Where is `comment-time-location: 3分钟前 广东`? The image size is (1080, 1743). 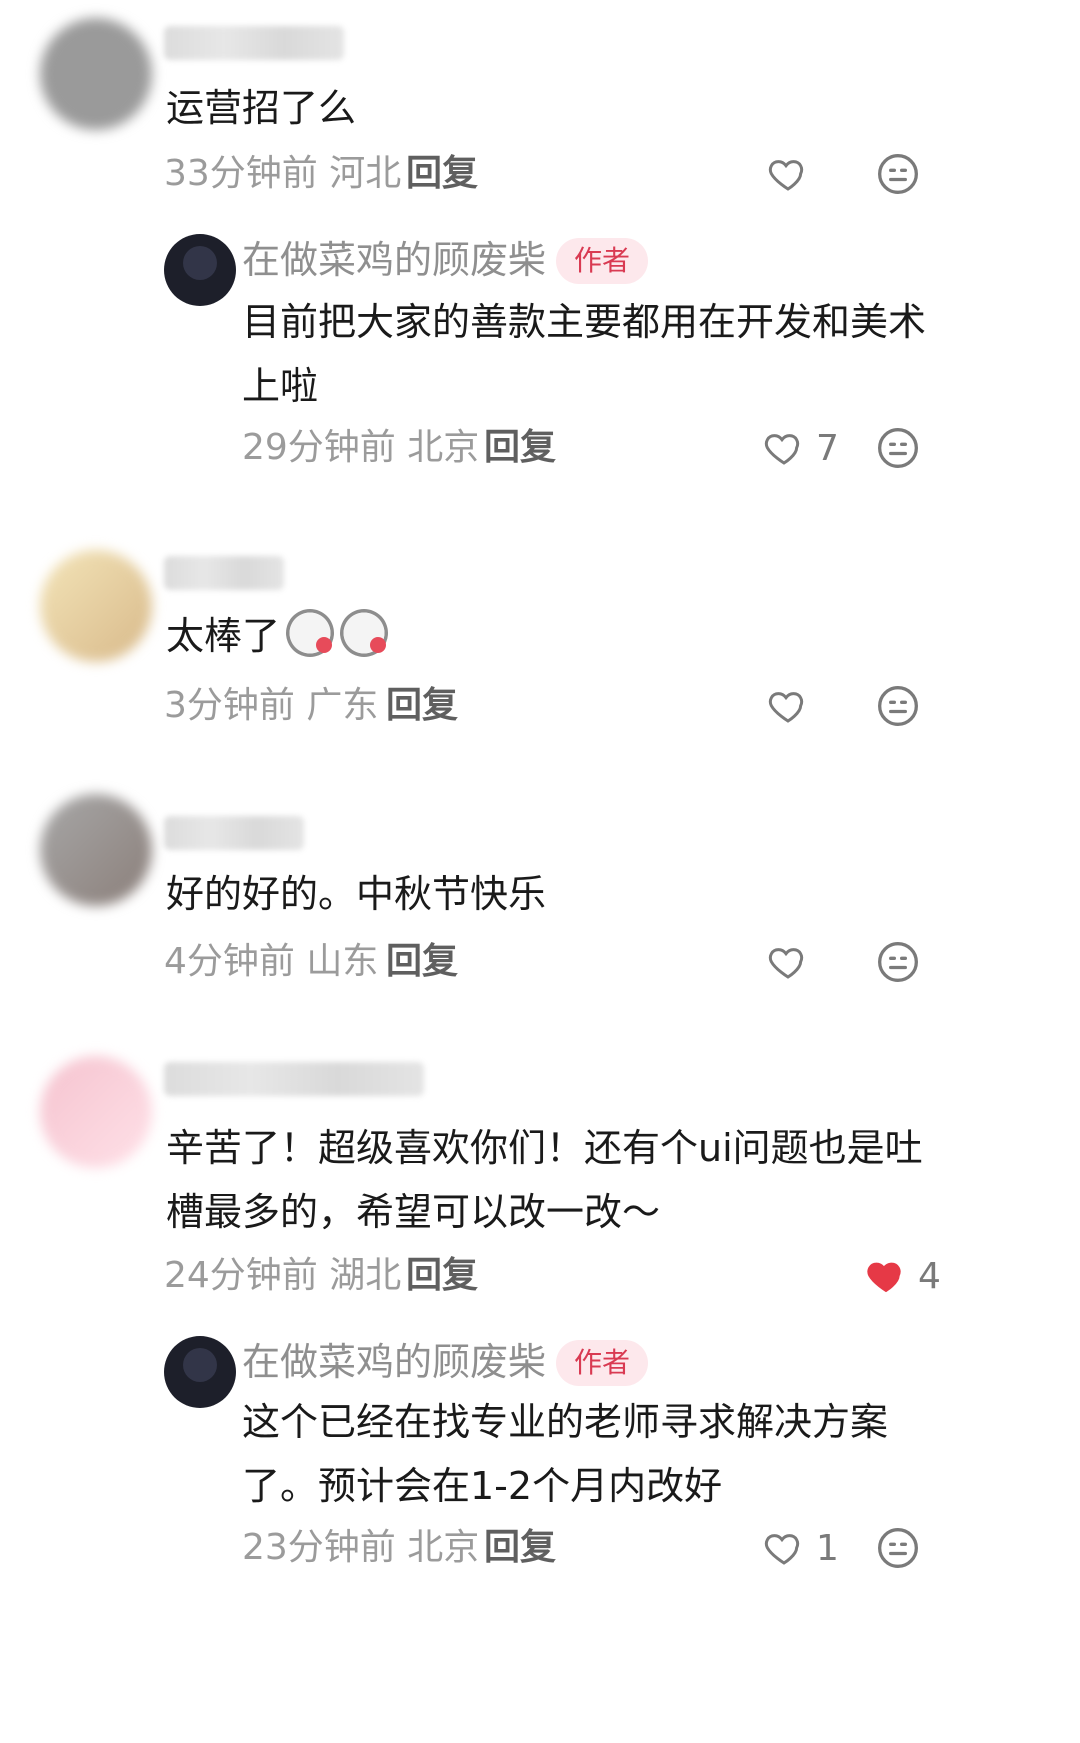 comment-time-location: 3分钟前 广东 is located at coordinates (271, 706).